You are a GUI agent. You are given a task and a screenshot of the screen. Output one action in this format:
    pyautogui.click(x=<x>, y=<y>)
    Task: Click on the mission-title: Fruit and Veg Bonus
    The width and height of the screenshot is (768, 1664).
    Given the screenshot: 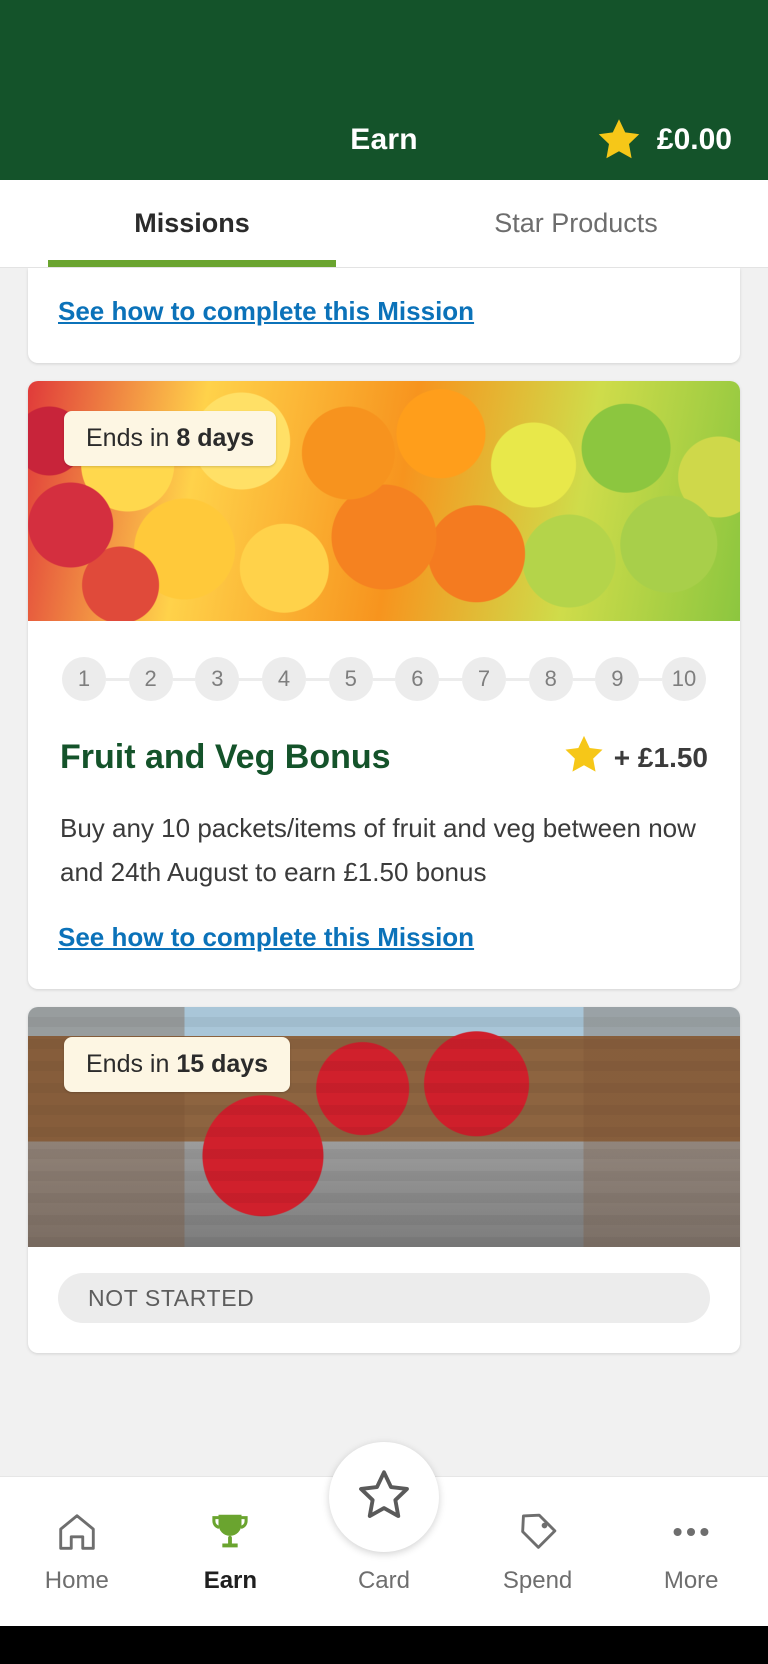 What is the action you would take?
    pyautogui.click(x=225, y=757)
    